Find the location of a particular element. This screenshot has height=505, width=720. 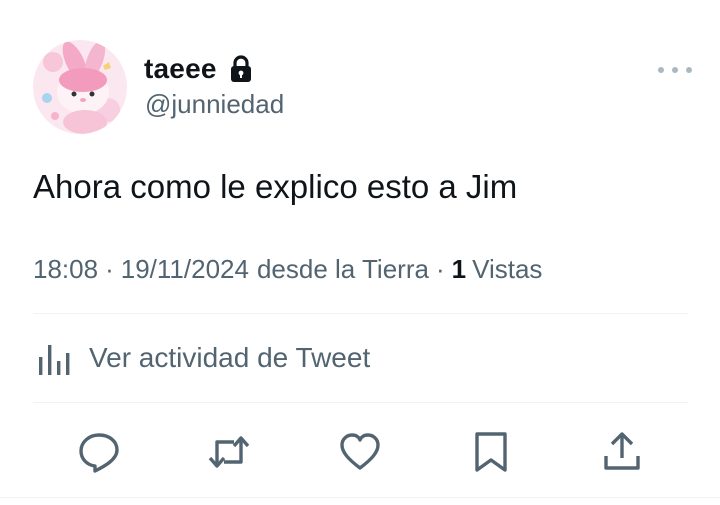

tweet-activity-link: Ver actividad de Tweet is located at coordinates (203, 358).